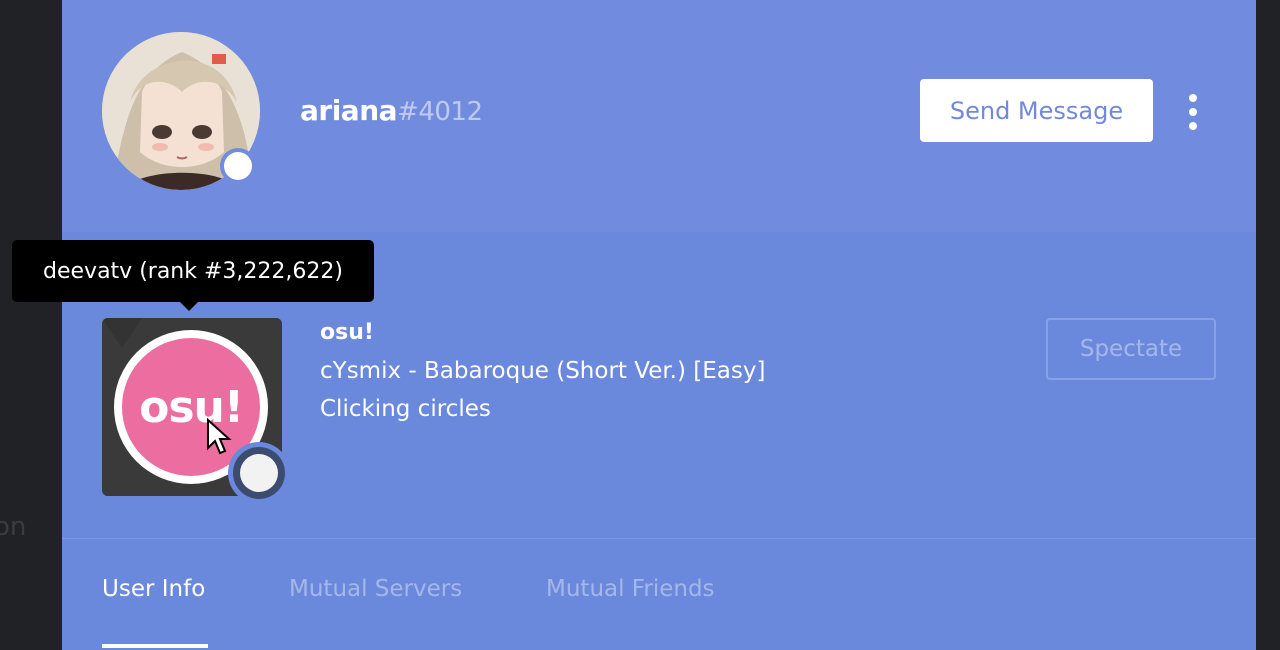 This screenshot has height=650, width=1280. What do you see at coordinates (630, 589) in the screenshot?
I see `tab-mutual-friends: Mutual Friends` at bounding box center [630, 589].